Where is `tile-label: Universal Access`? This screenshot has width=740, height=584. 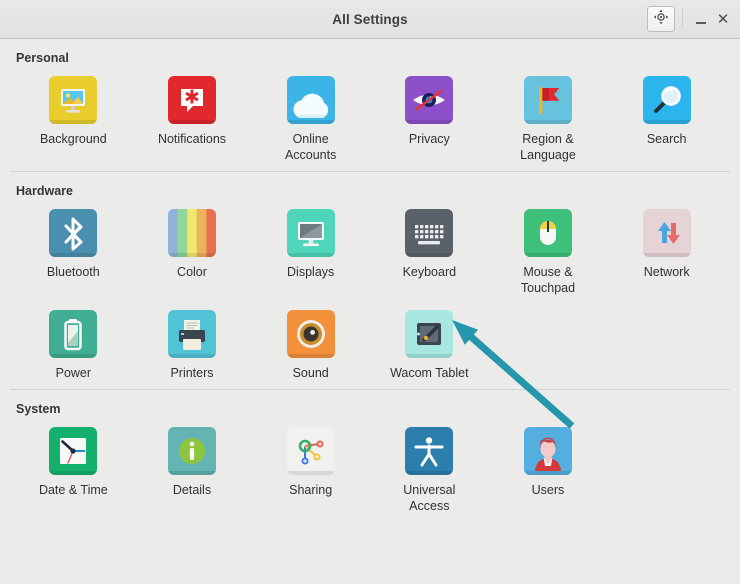 tile-label: Universal Access is located at coordinates (429, 498).